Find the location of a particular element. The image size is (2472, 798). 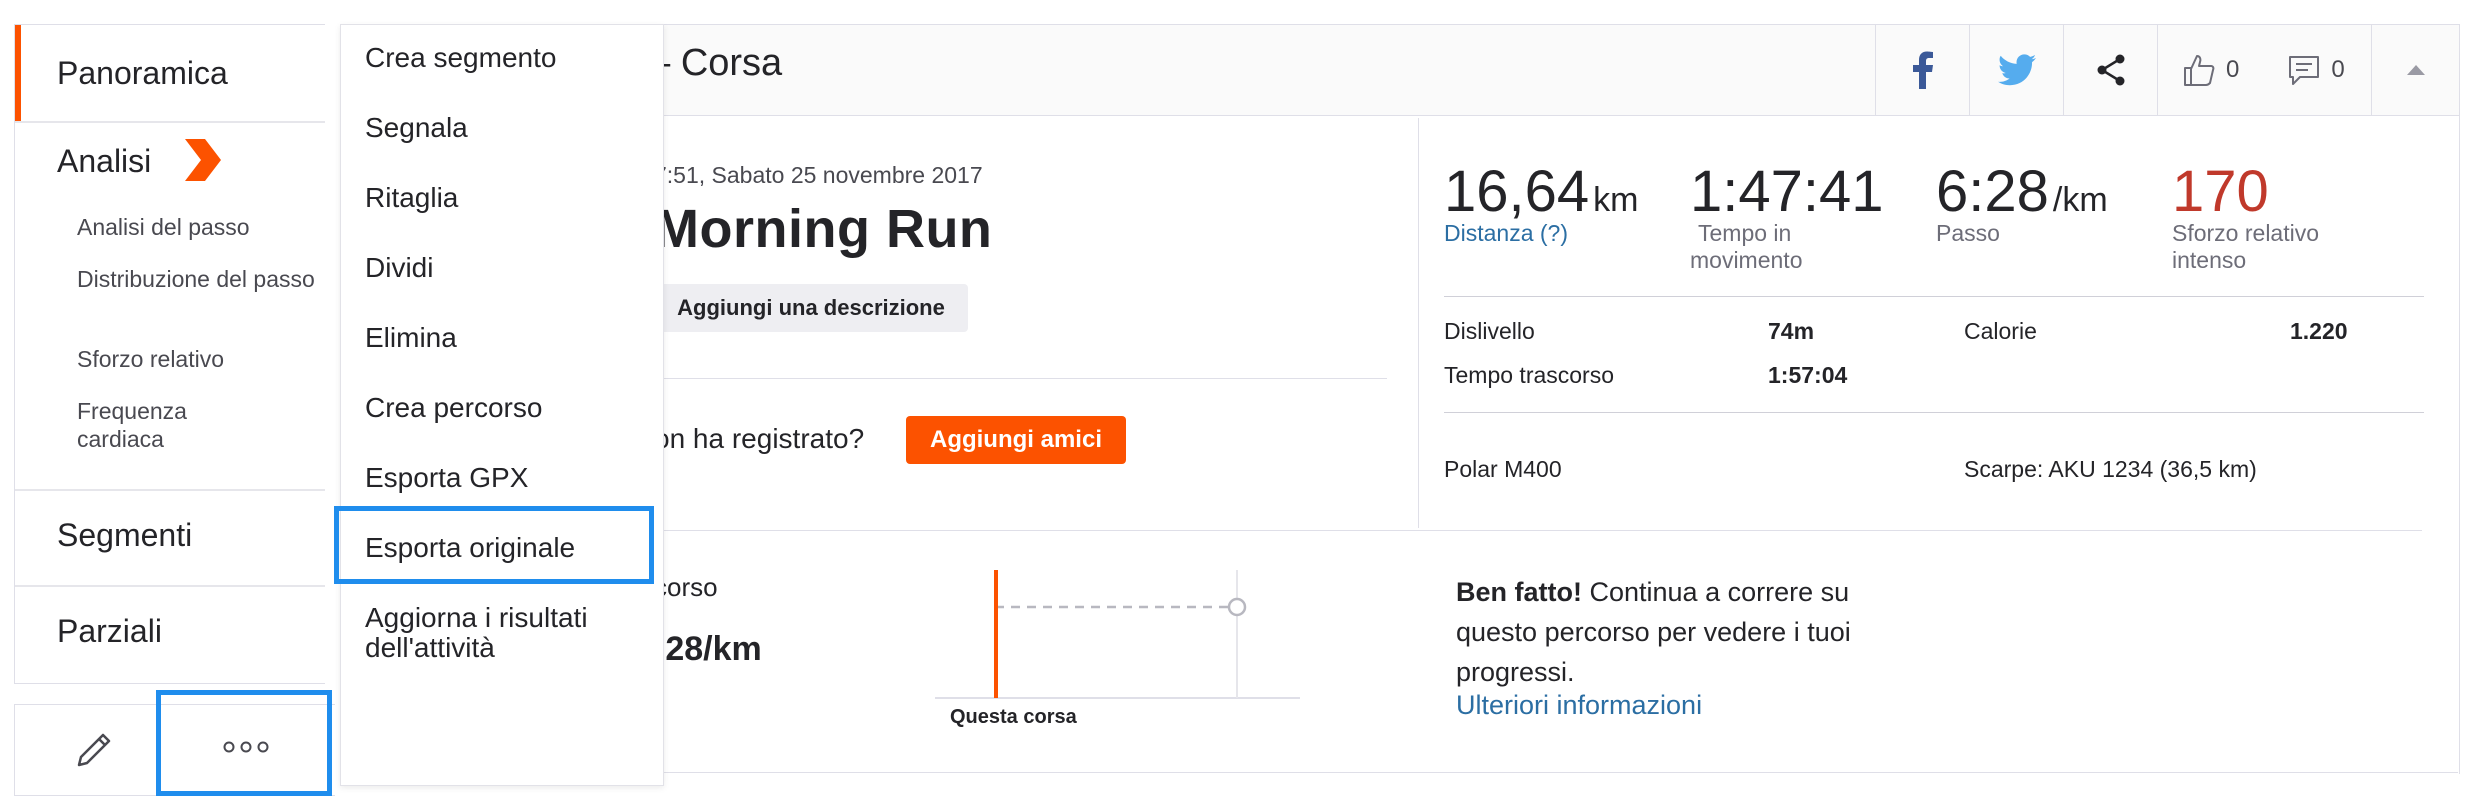

comment-icon is located at coordinates (2304, 70).